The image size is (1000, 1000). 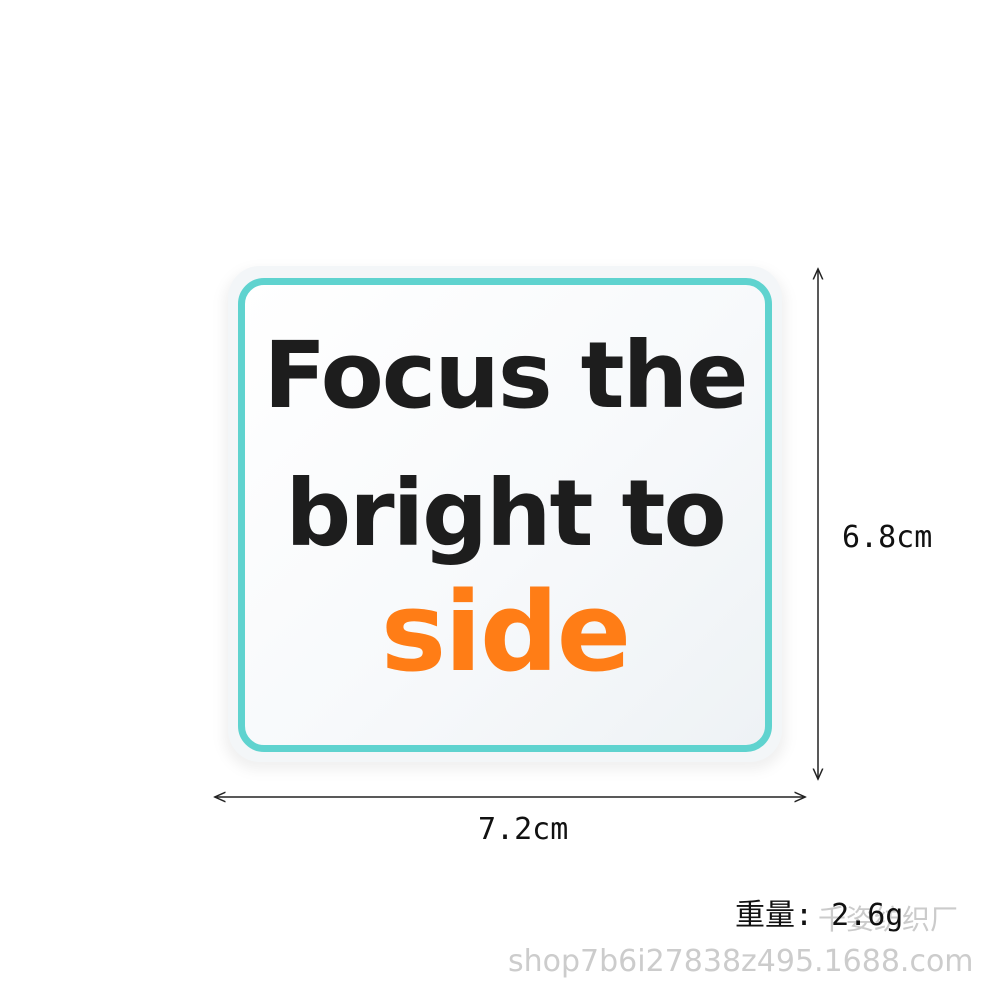 I want to click on watermark-url: shop7b6i27838z495.1688.com, so click(x=741, y=961).